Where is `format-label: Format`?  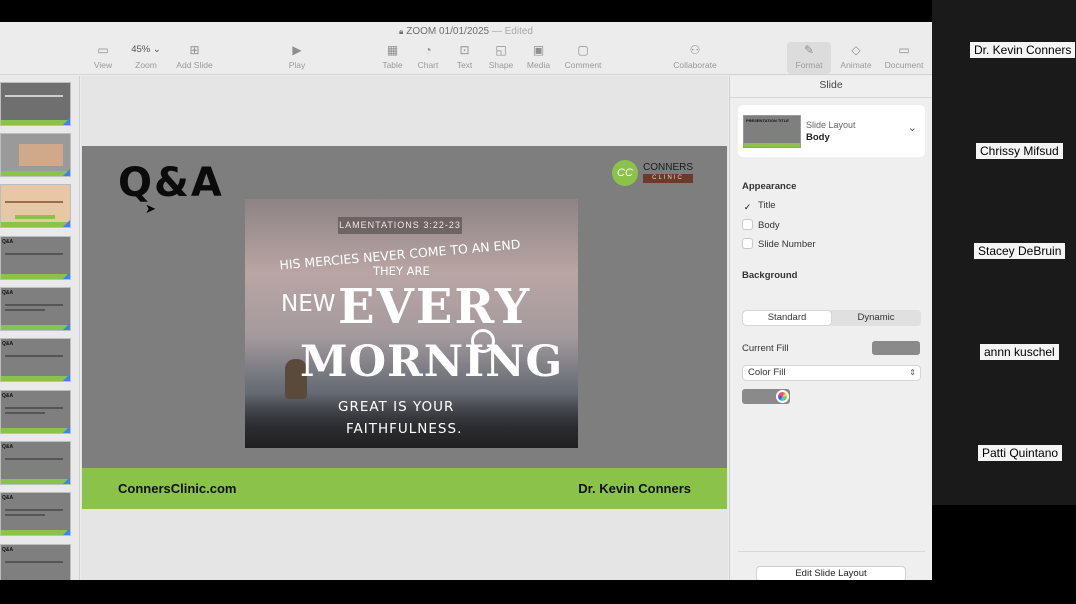 format-label: Format is located at coordinates (809, 65).